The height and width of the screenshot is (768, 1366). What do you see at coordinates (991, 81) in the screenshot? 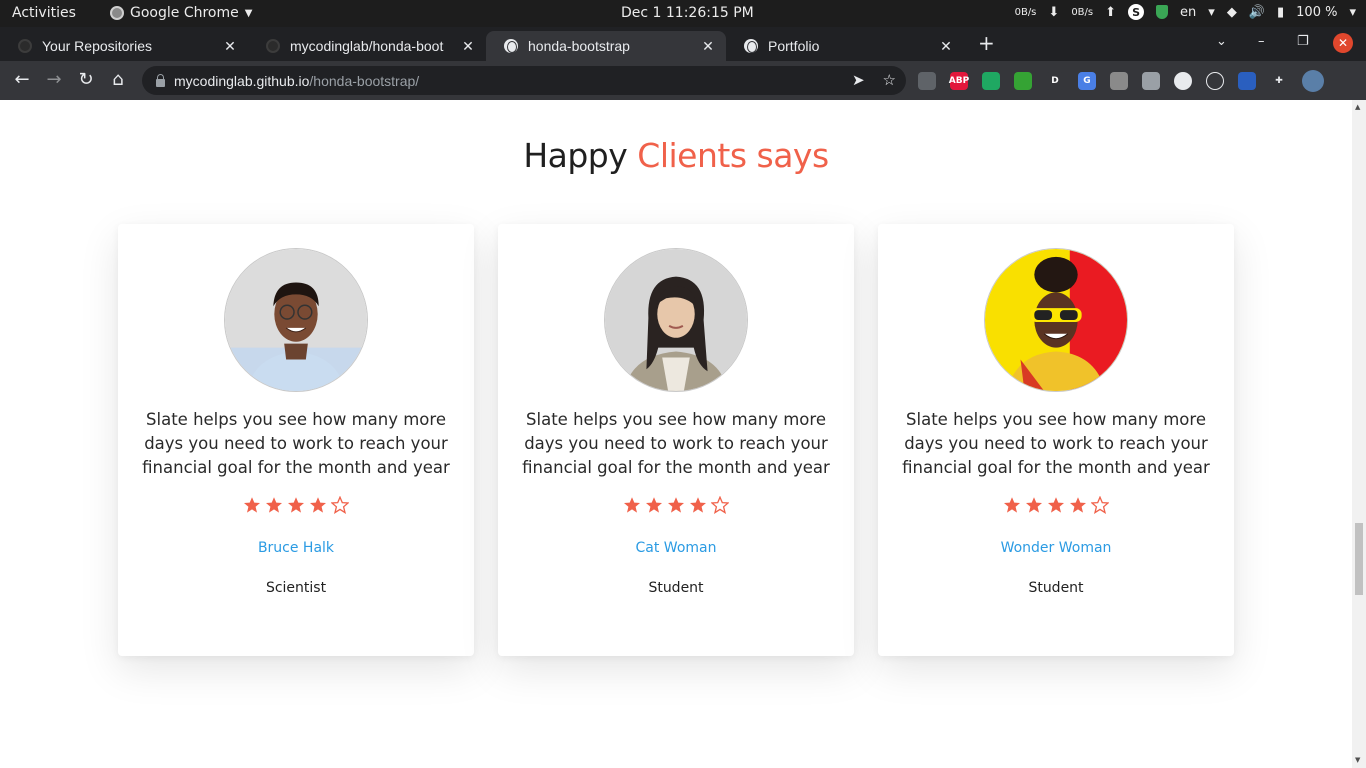
I see `shield-check-icon` at bounding box center [991, 81].